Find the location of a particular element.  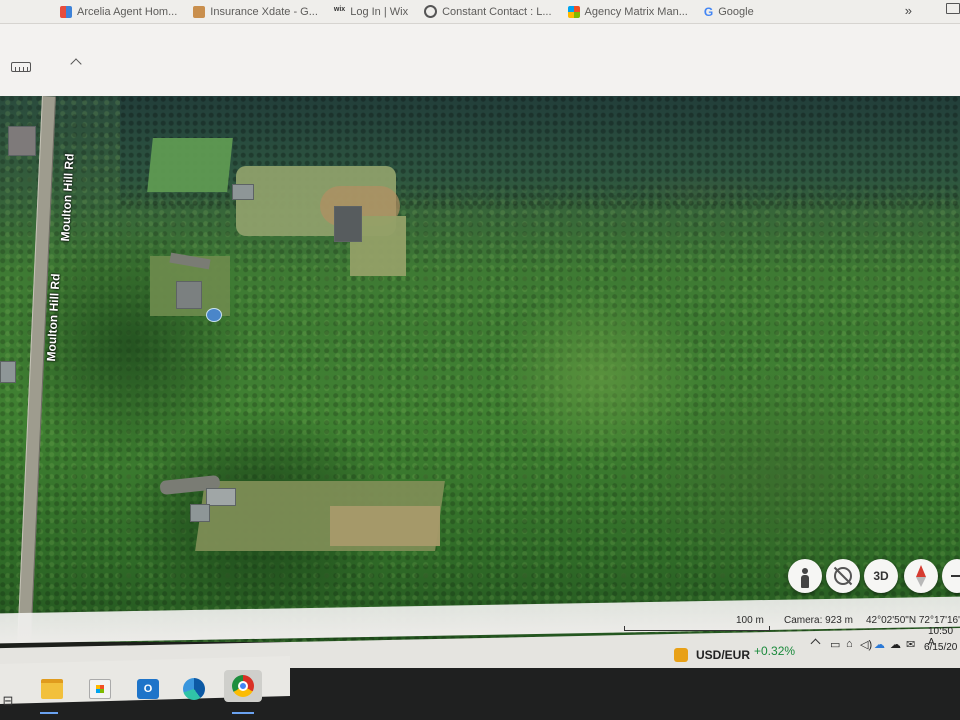

bookmarks-overflow-button: » is located at coordinates (908, 10).